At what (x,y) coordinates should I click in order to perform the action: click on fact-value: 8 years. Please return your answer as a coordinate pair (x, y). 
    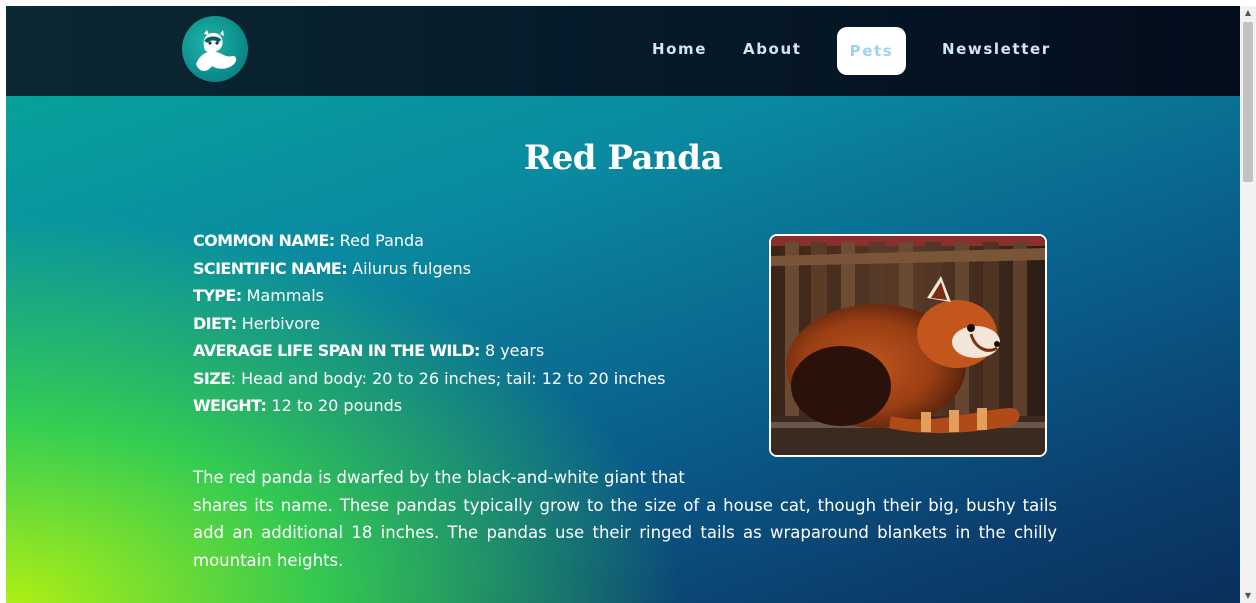
    Looking at the image, I should click on (512, 350).